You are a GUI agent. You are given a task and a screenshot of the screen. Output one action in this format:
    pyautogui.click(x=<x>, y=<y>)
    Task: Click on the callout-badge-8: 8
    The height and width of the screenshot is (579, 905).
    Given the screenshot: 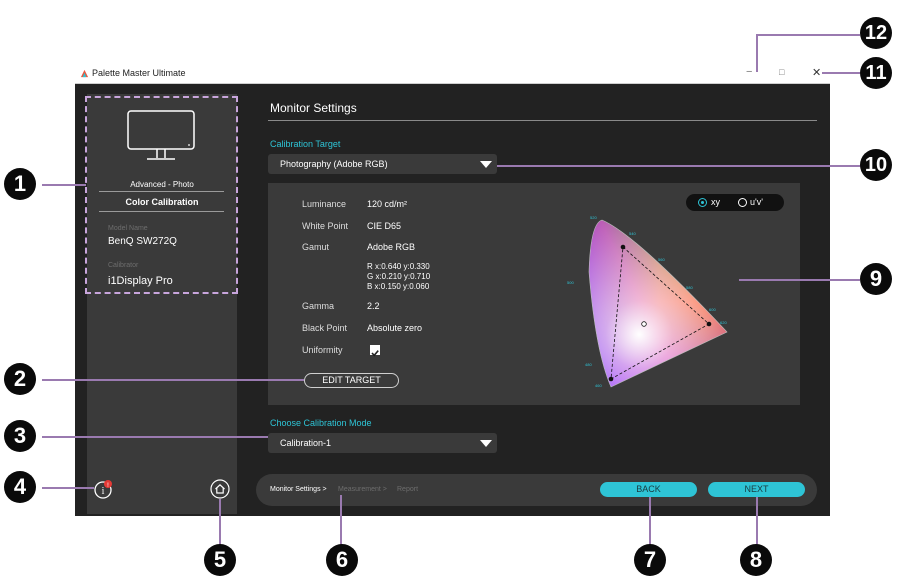 What is the action you would take?
    pyautogui.click(x=756, y=560)
    